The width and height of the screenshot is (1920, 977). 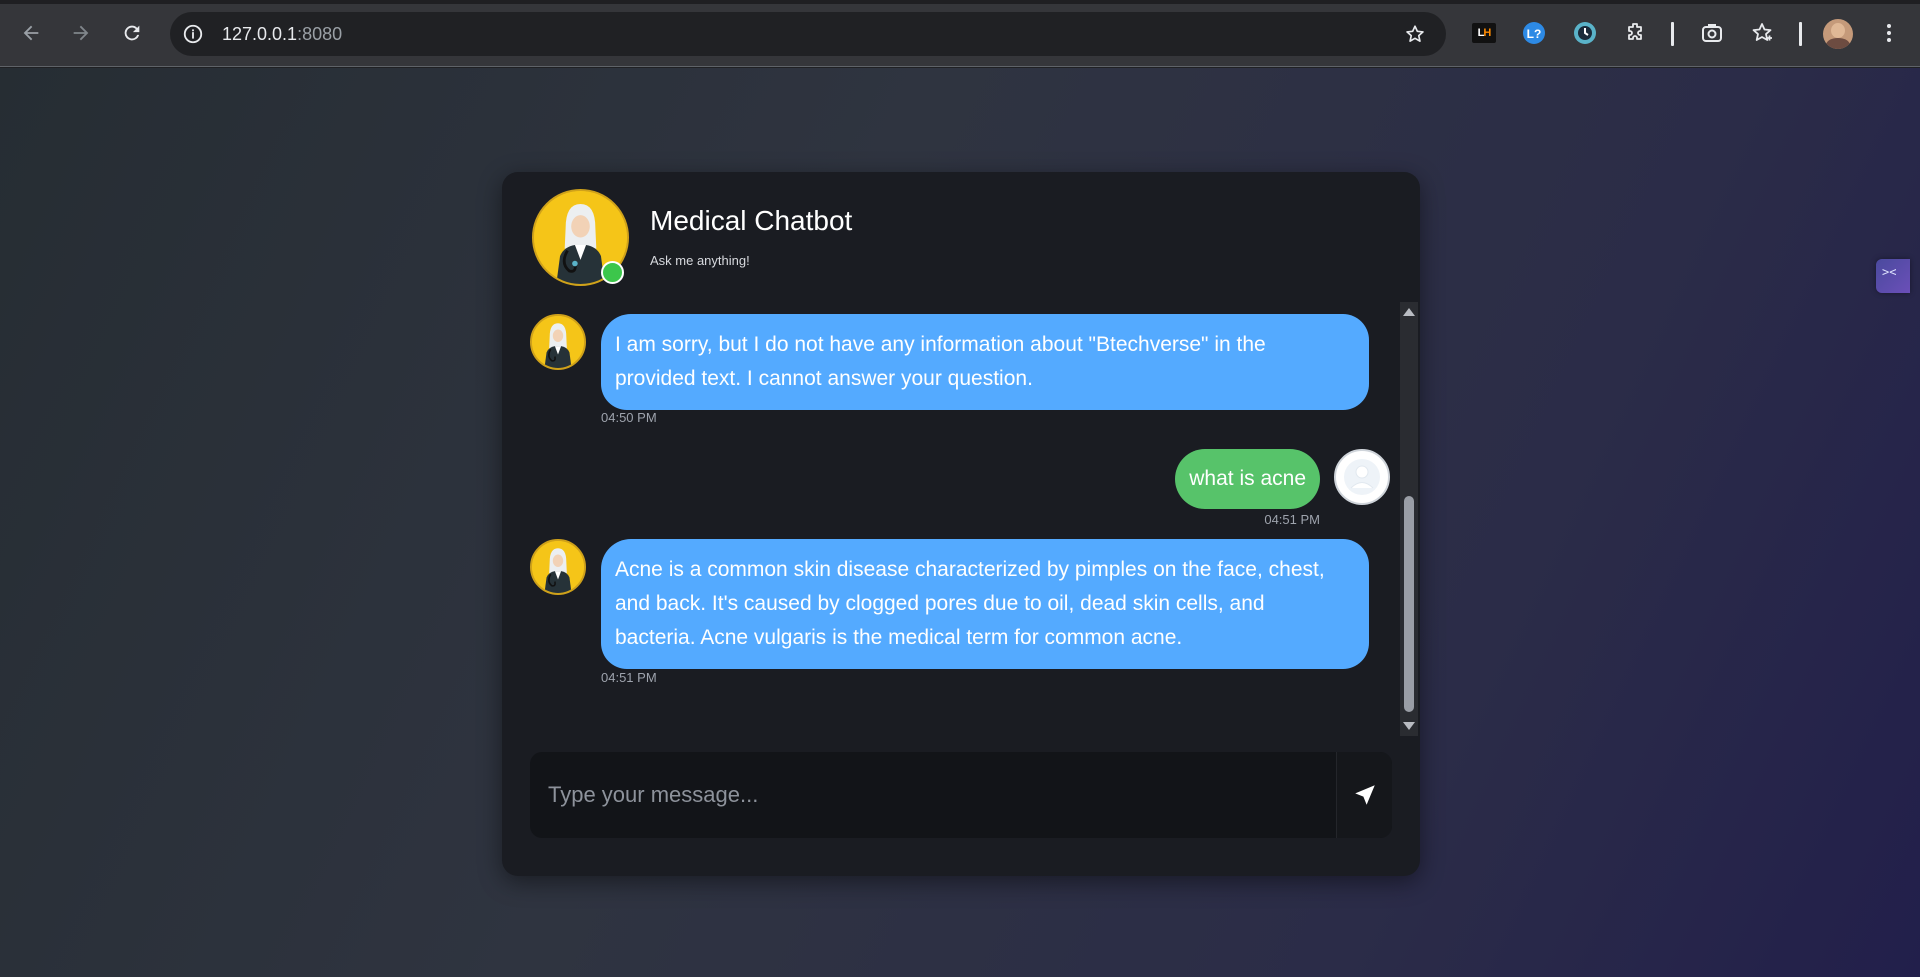 I want to click on reload-button, so click(x=132, y=33).